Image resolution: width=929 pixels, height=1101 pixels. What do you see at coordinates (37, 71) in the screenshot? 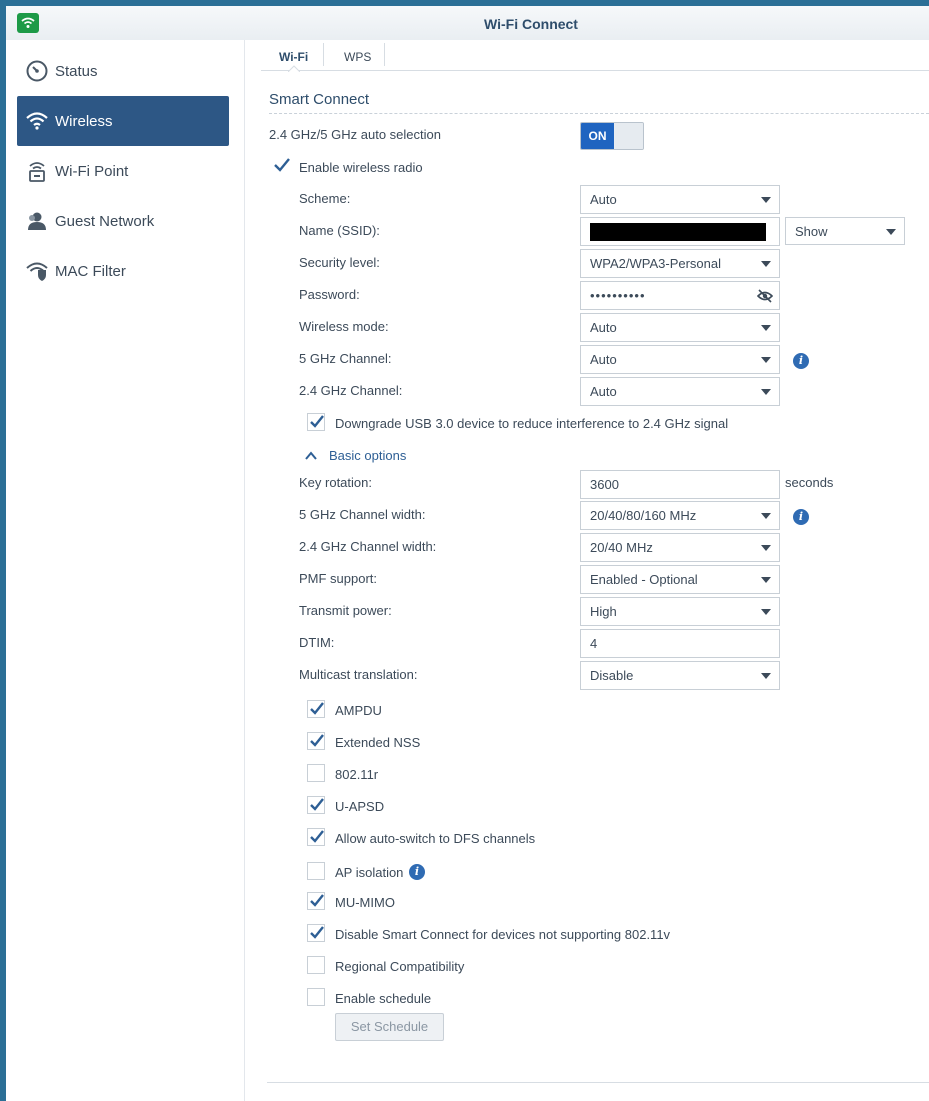
I see `gauge-icon` at bounding box center [37, 71].